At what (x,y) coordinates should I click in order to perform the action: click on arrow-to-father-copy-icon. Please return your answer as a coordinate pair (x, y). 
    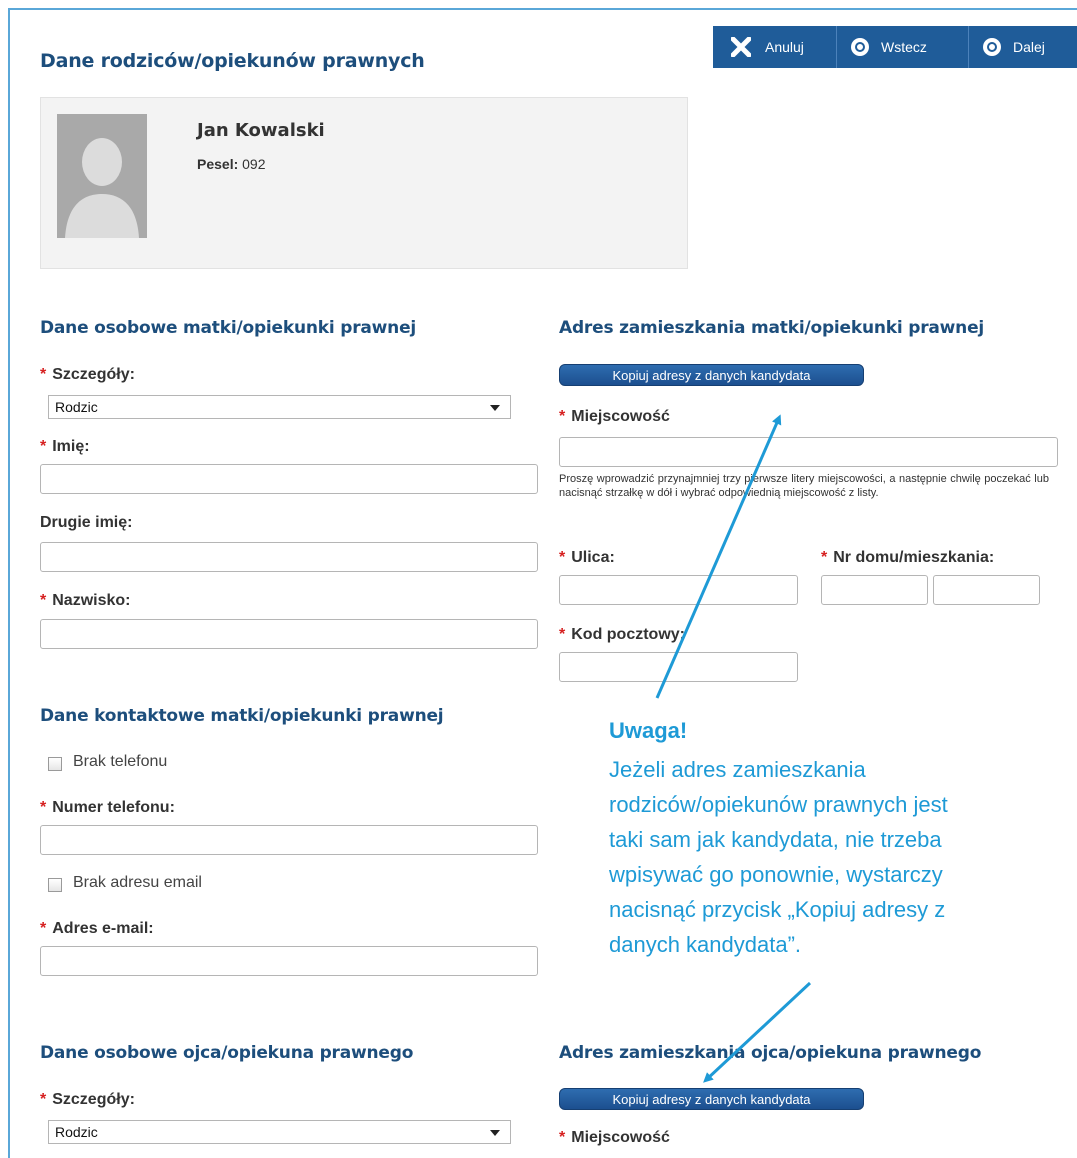
    Looking at the image, I should click on (757, 1032).